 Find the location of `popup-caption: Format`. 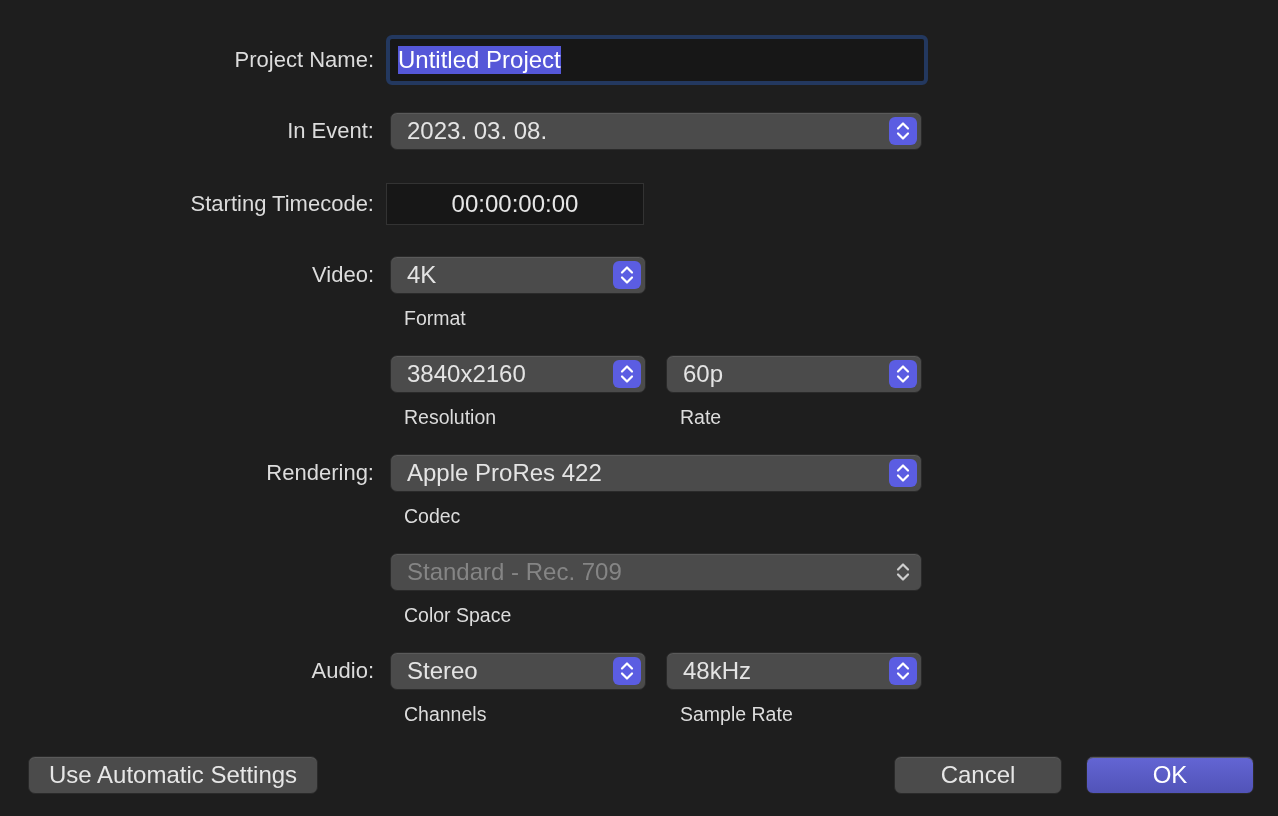

popup-caption: Format is located at coordinates (435, 318).